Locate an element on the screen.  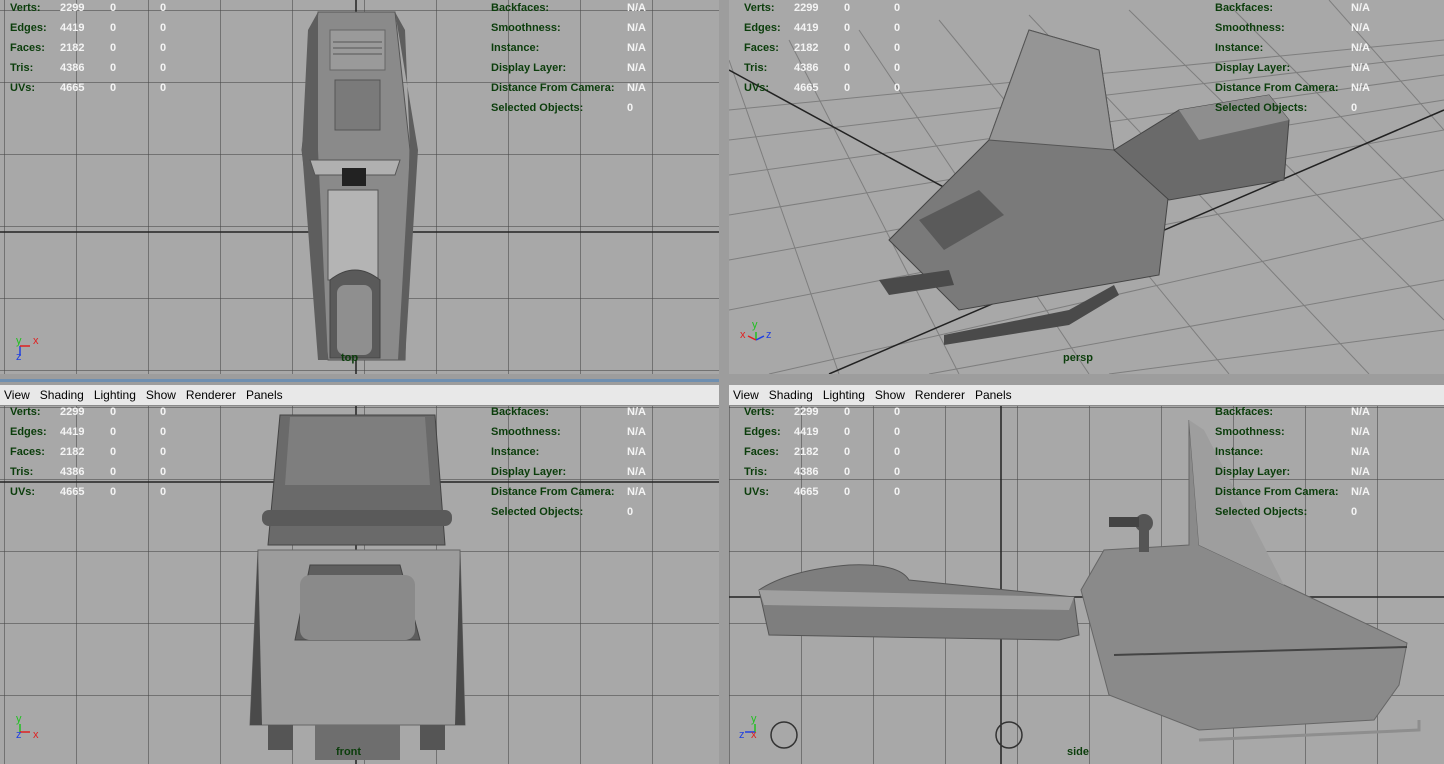
camera-label-persp: persp is located at coordinates (1078, 358).